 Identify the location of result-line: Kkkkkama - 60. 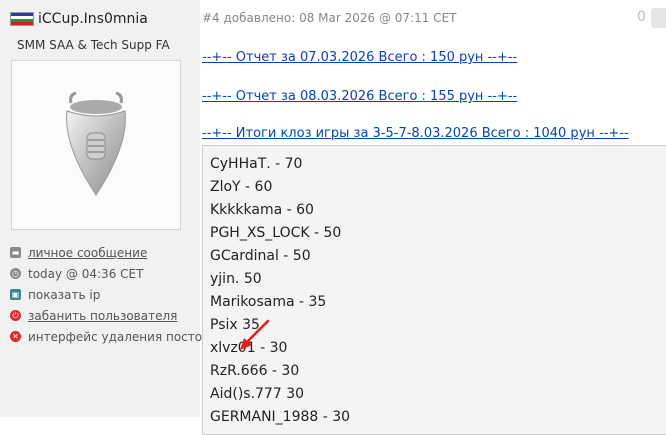
(262, 210).